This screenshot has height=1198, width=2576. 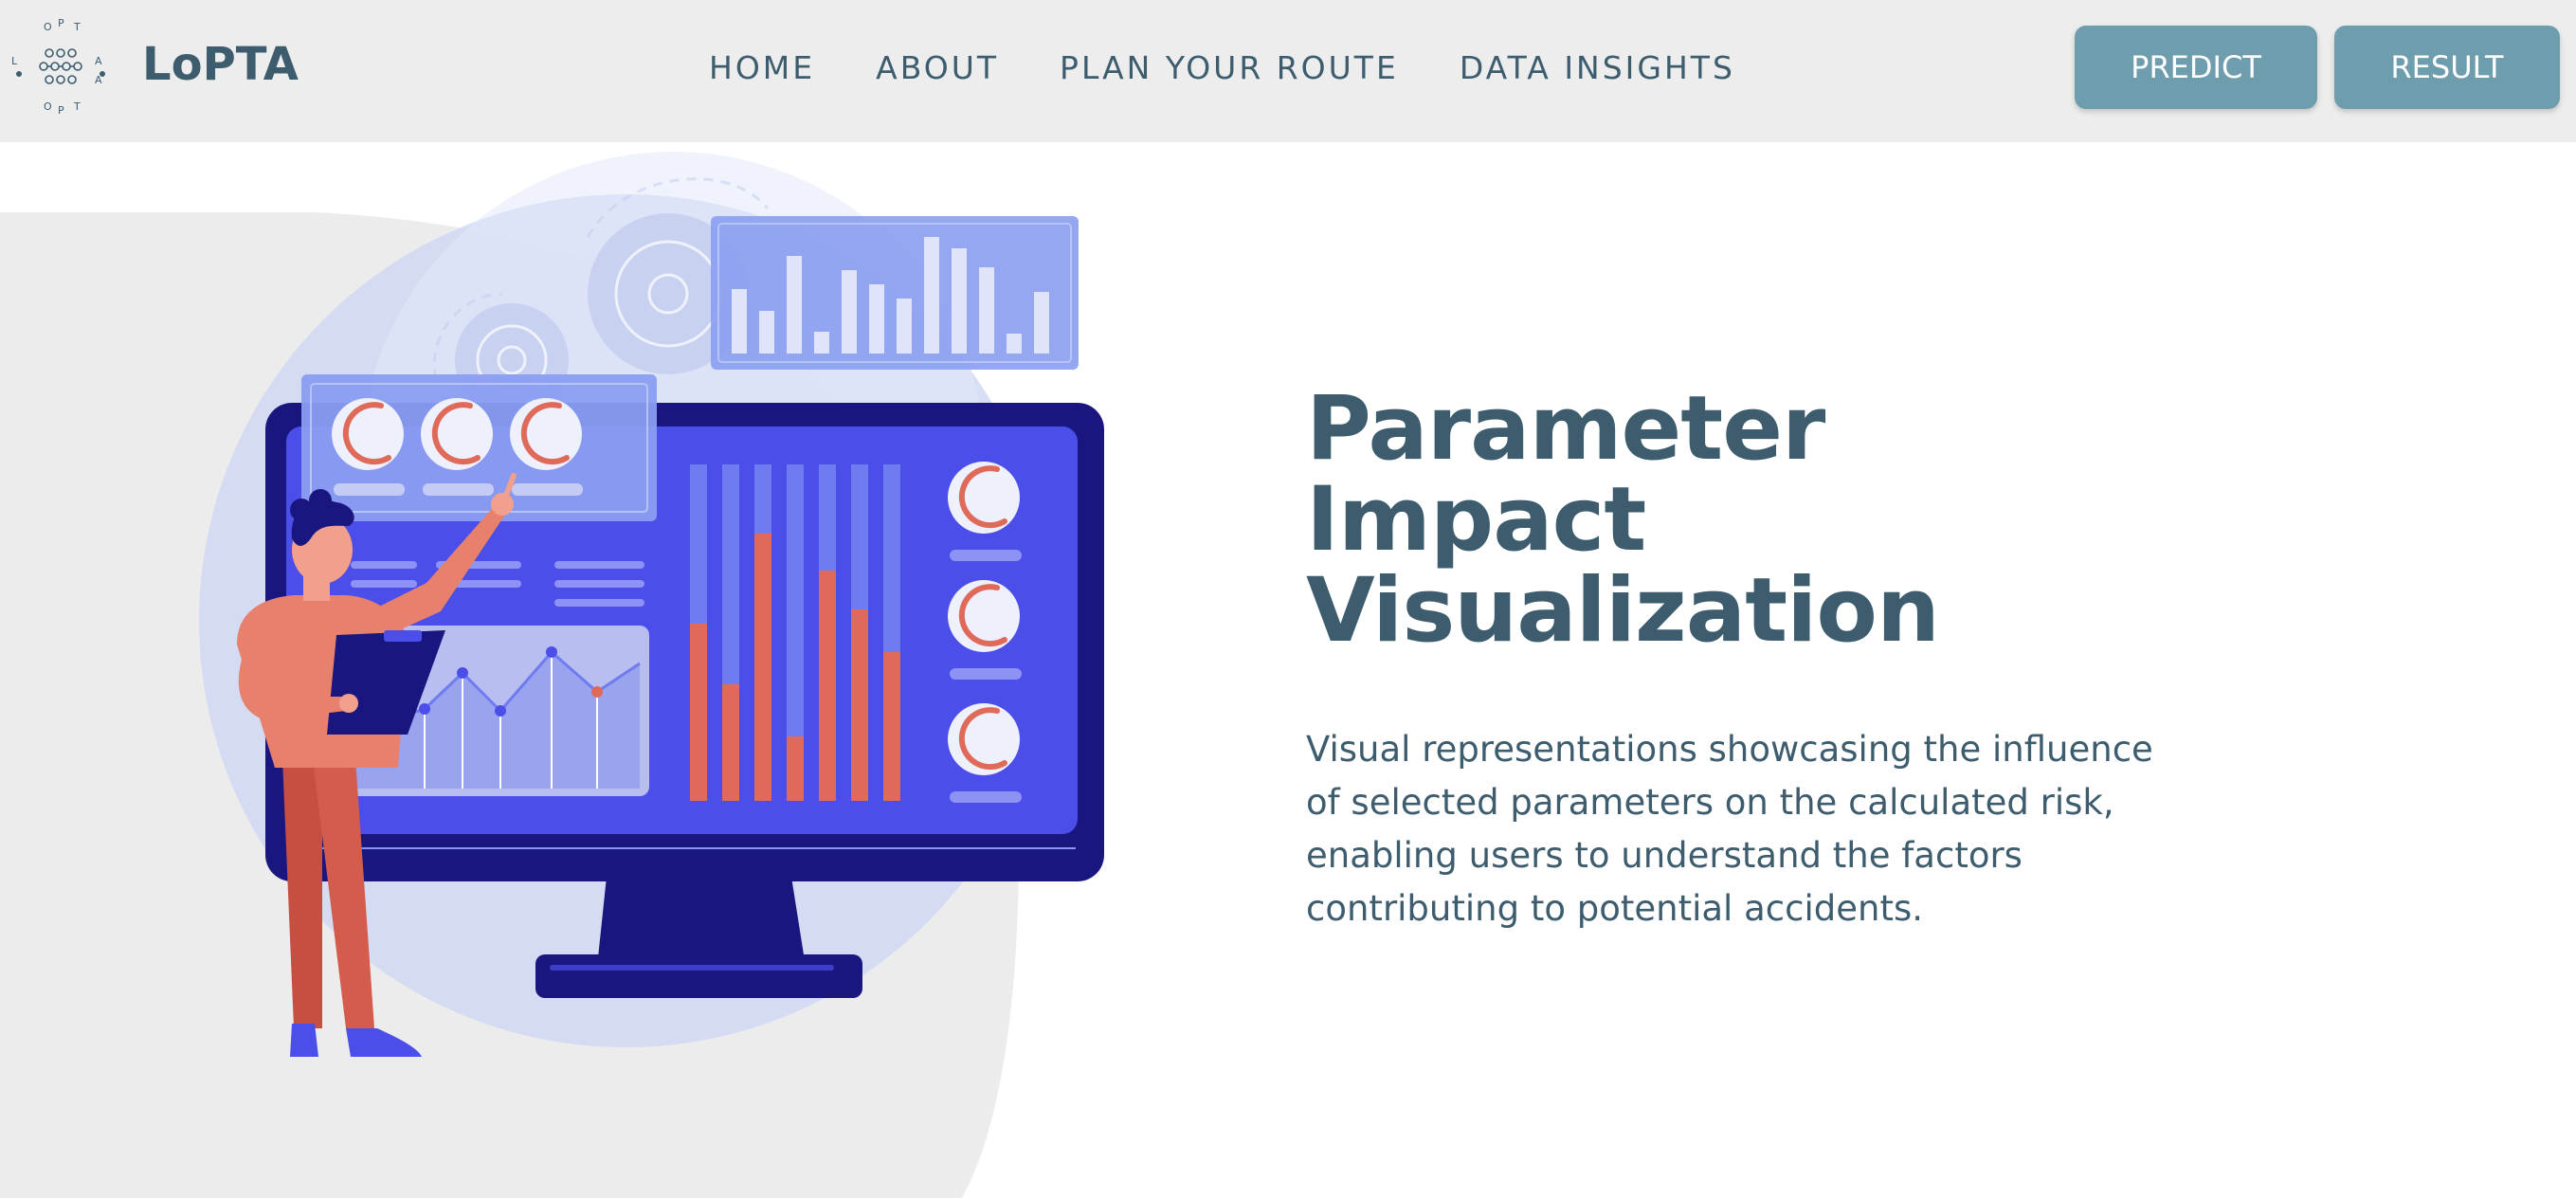 I want to click on navbar: O P T L A O P T A LoPTA HOME ABOUT PLAN, so click(x=1288, y=71).